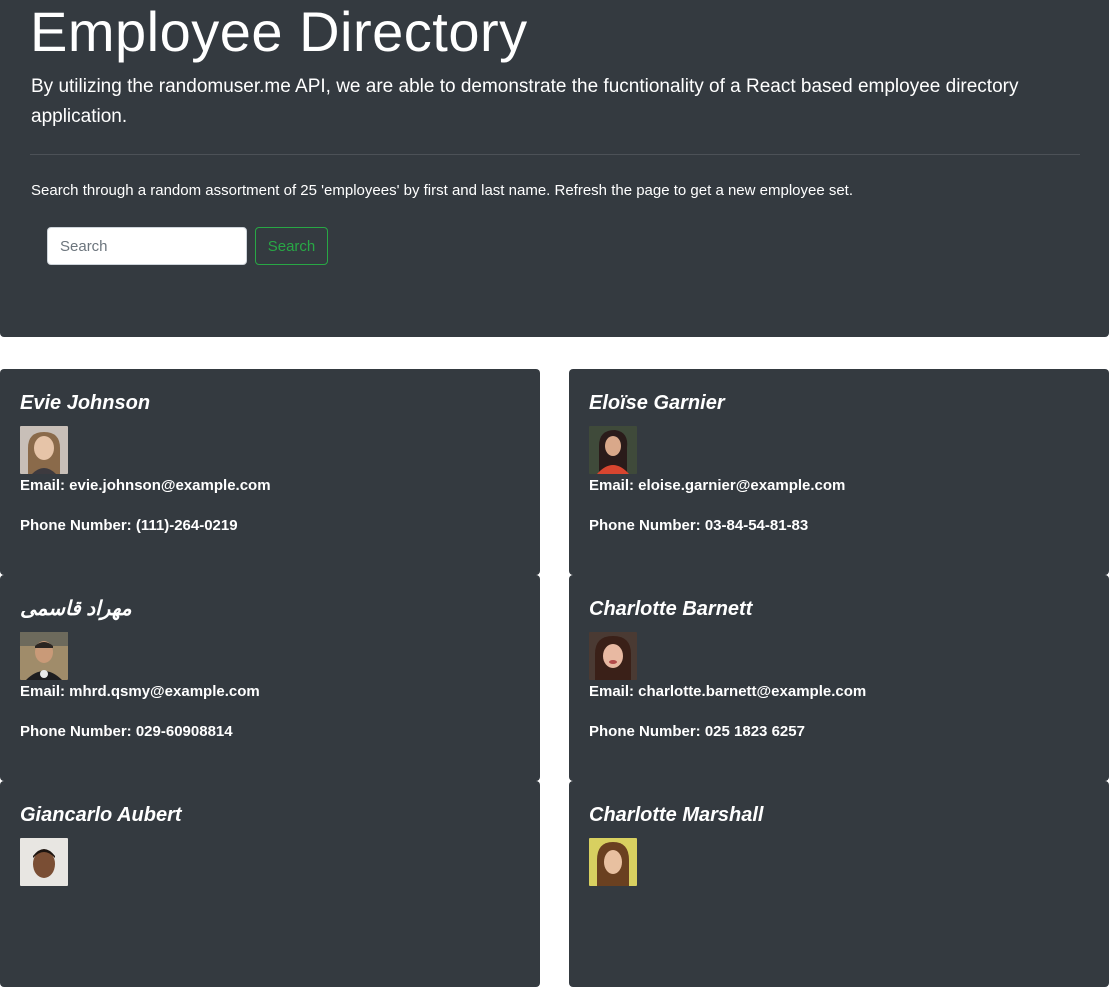  I want to click on search-input, so click(147, 246).